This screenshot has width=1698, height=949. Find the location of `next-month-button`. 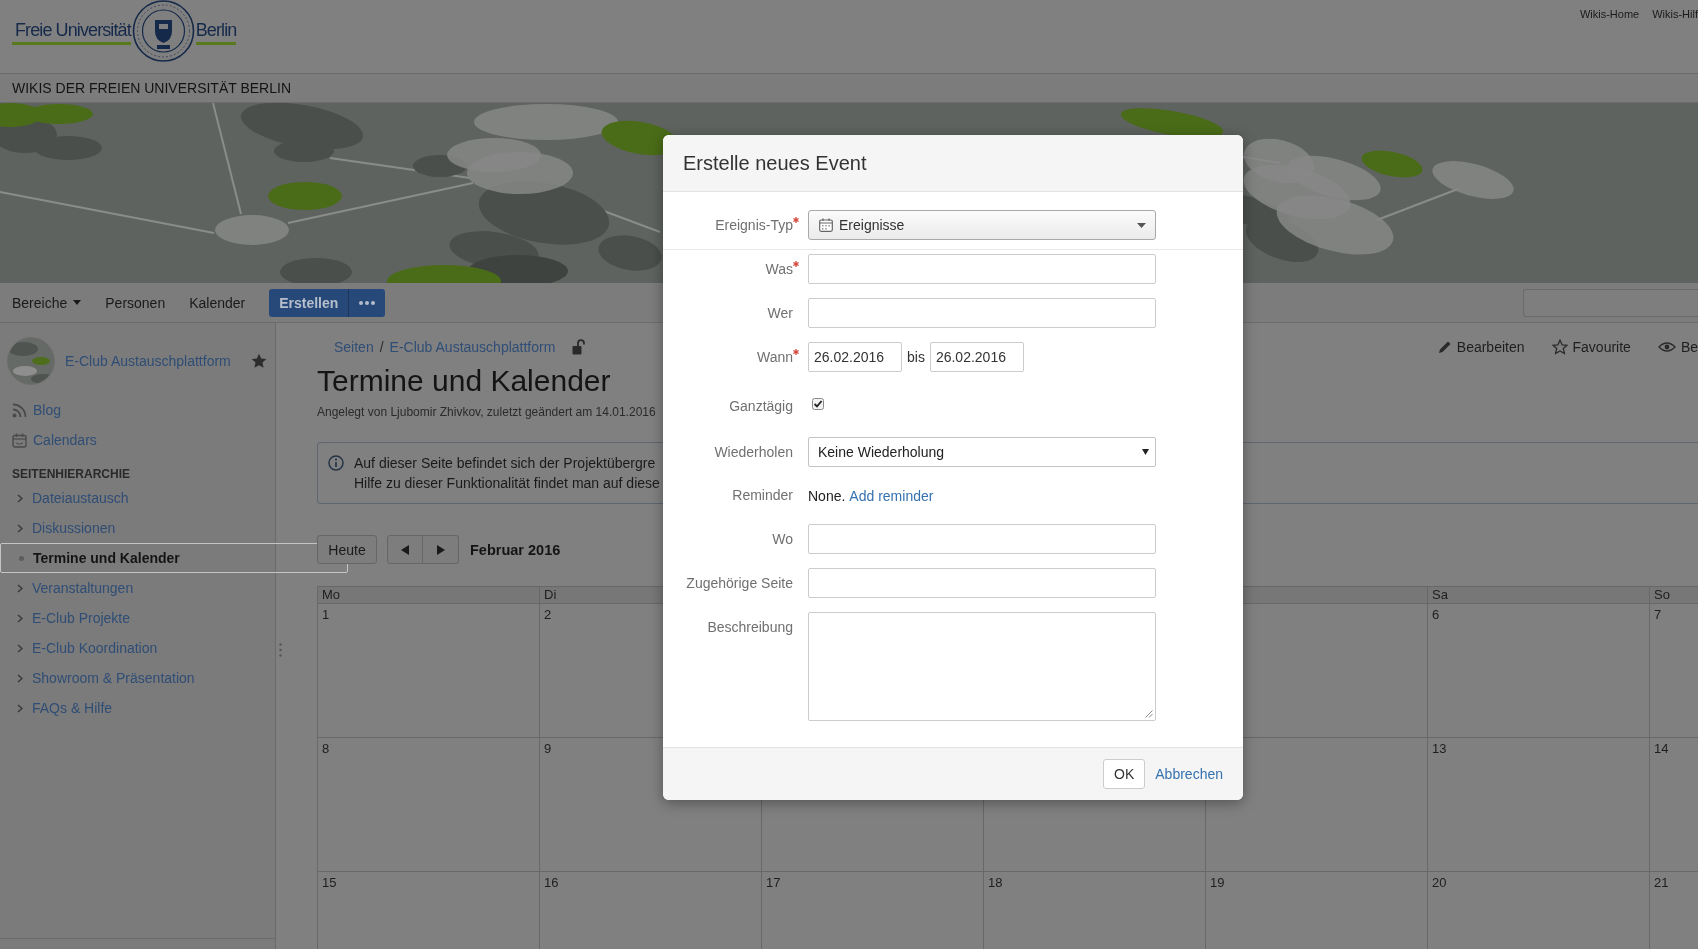

next-month-button is located at coordinates (441, 549).